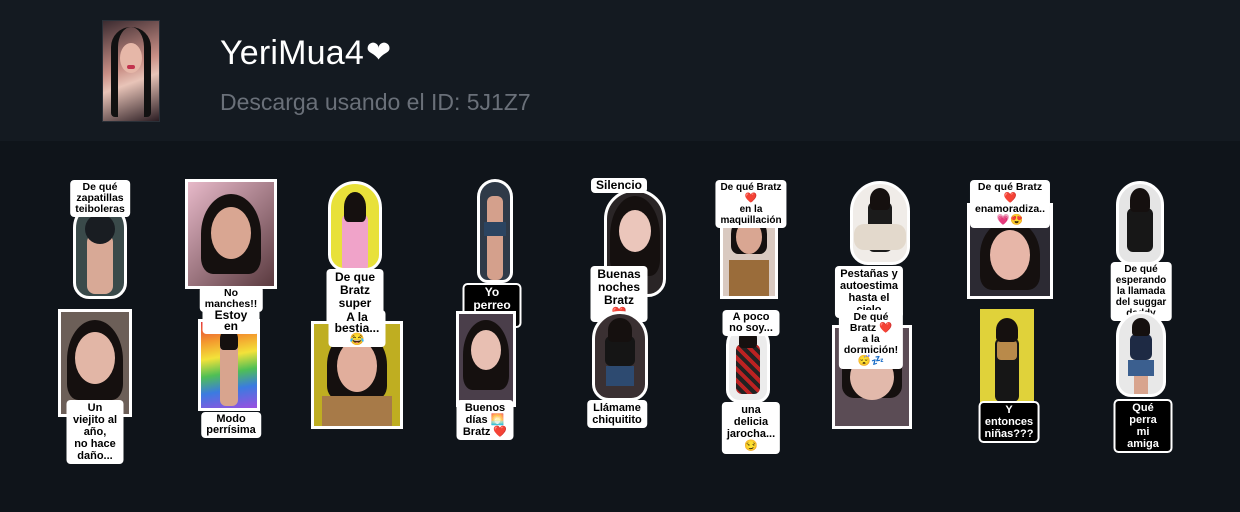 Image resolution: width=1240 pixels, height=512 pixels. I want to click on sticker-item: De qué Bratz ❤️ en la maquillación, so click(751, 241).